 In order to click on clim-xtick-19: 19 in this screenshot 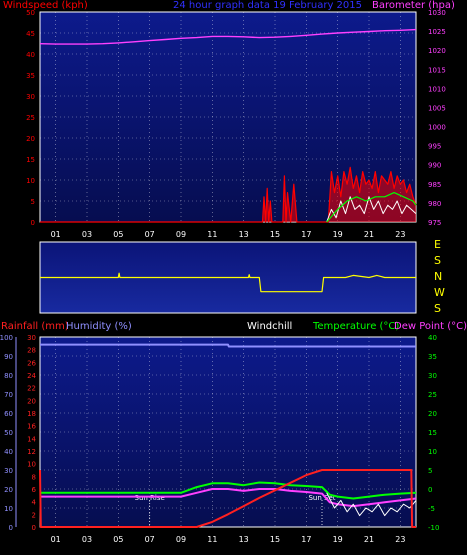, I will do `click(338, 539)`.